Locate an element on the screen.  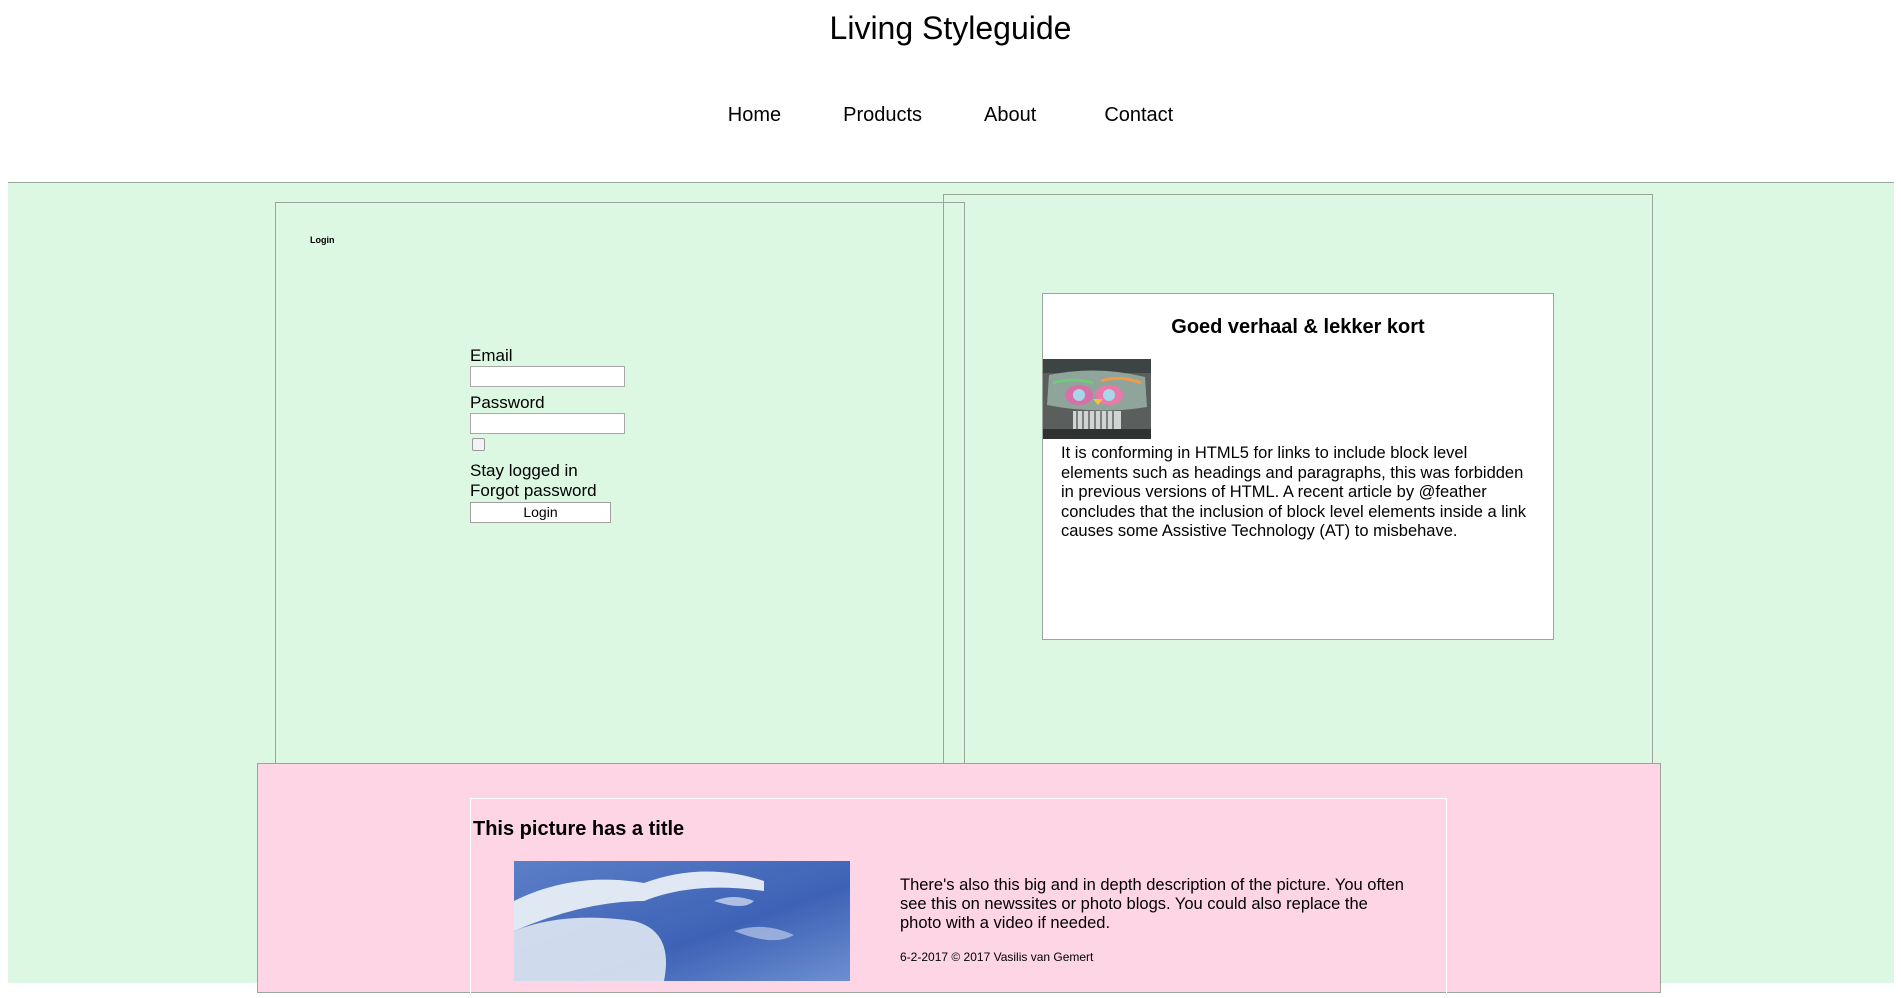
figure-title: This picture has a title is located at coordinates (579, 829).